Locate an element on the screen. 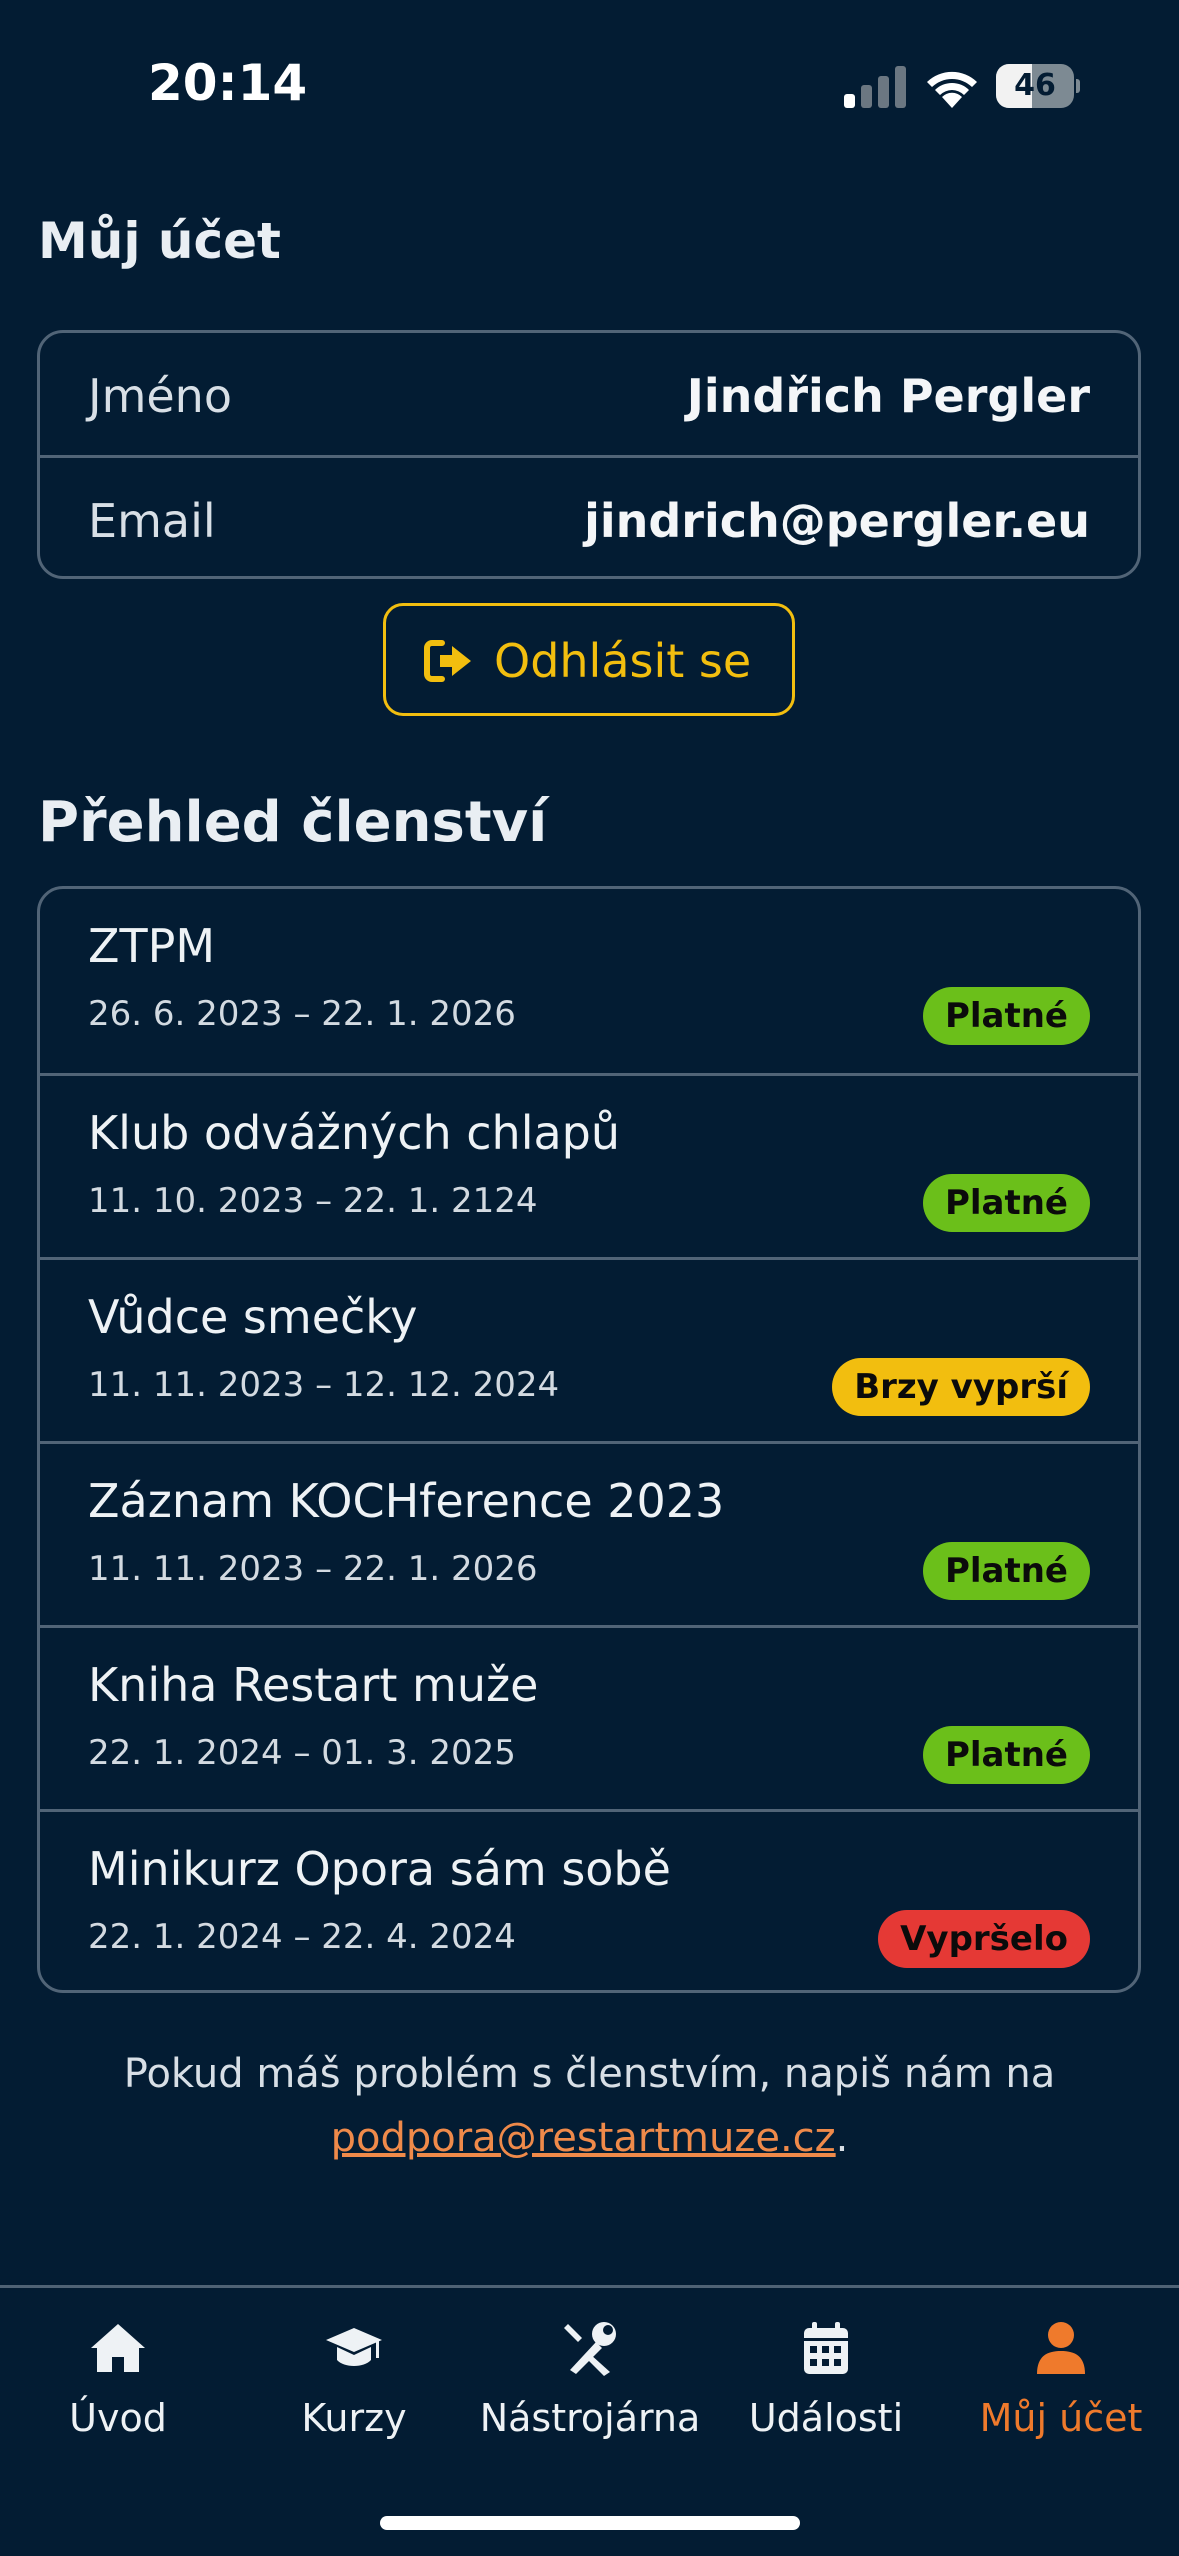 The width and height of the screenshot is (1179, 2556). user-icon is located at coordinates (1061, 2348).